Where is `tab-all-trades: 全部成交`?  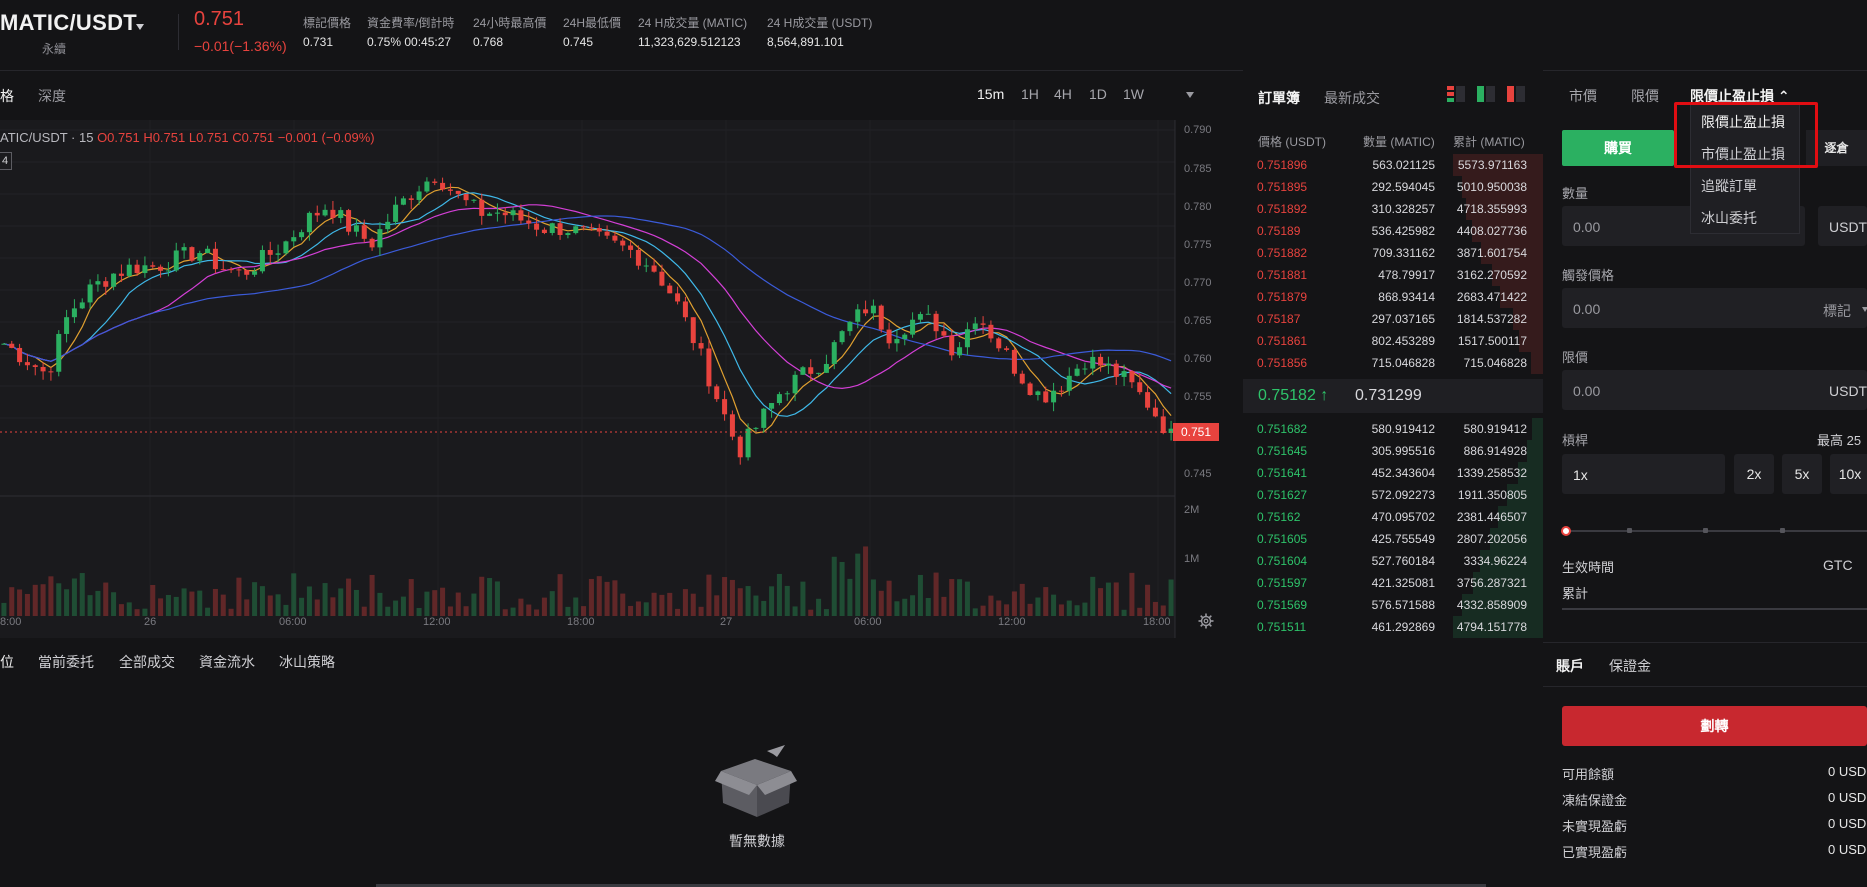
tab-all-trades: 全部成交 is located at coordinates (147, 662).